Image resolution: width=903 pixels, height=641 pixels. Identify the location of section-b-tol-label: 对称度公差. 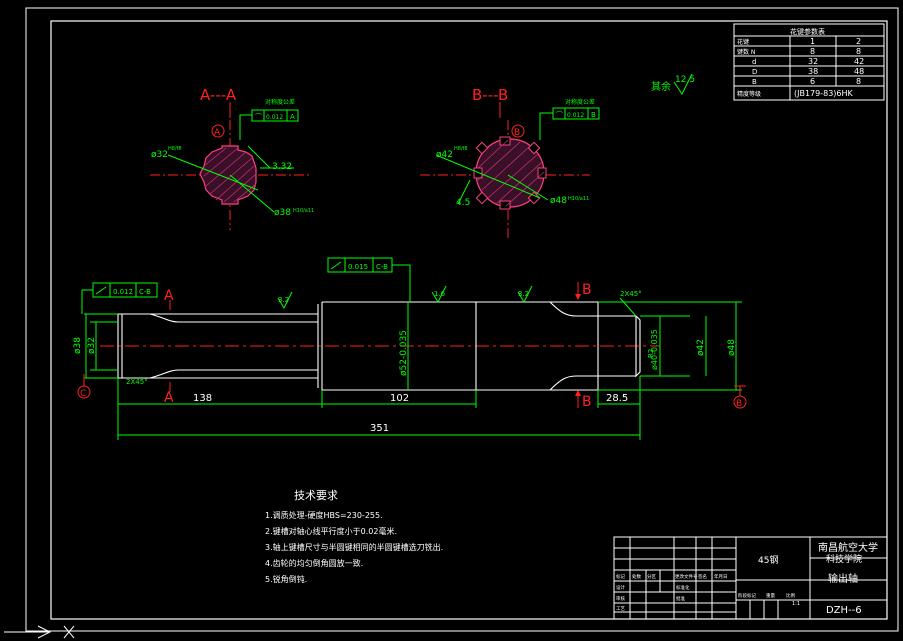
(580, 102).